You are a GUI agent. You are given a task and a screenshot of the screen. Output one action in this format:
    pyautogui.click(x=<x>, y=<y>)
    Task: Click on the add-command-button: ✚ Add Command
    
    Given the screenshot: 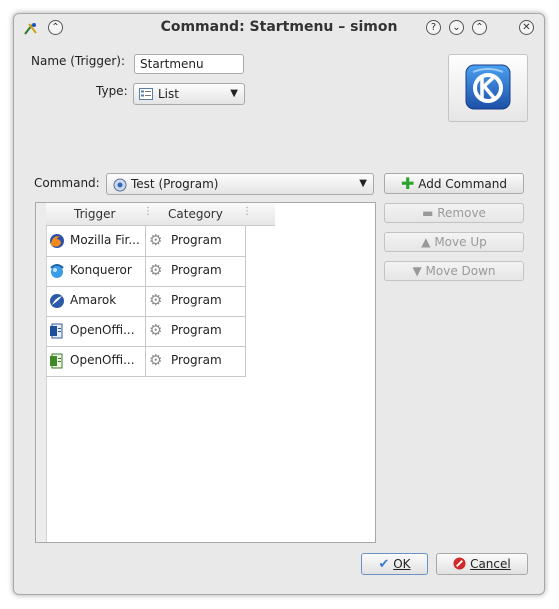 What is the action you would take?
    pyautogui.click(x=454, y=183)
    